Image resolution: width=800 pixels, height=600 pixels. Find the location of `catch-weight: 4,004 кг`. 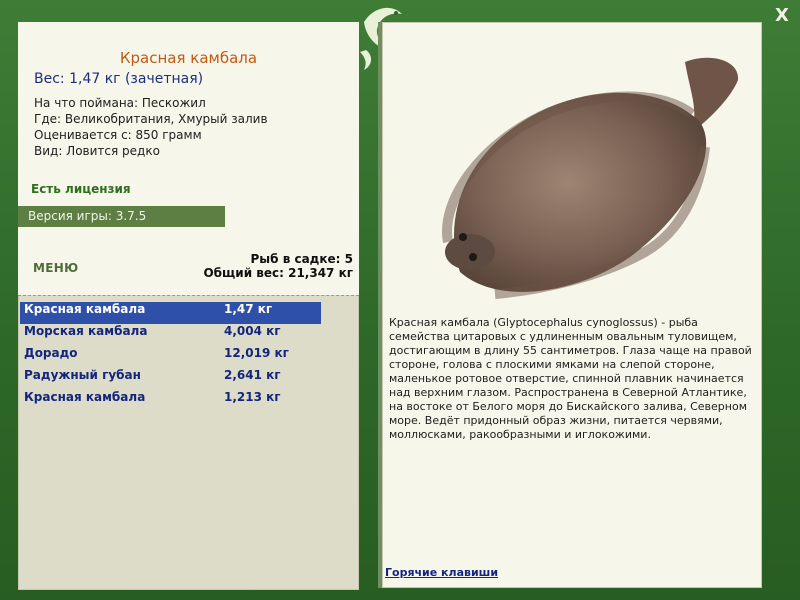

catch-weight: 4,004 кг is located at coordinates (252, 331).